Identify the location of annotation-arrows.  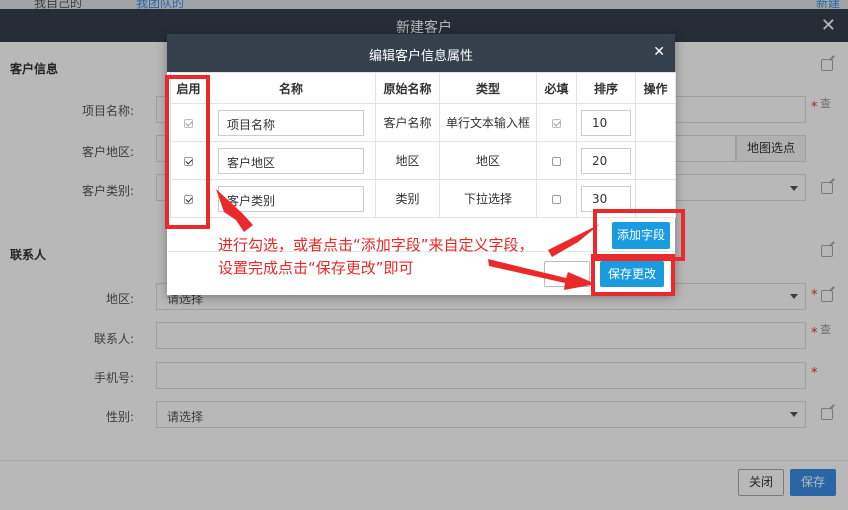
(408, 239).